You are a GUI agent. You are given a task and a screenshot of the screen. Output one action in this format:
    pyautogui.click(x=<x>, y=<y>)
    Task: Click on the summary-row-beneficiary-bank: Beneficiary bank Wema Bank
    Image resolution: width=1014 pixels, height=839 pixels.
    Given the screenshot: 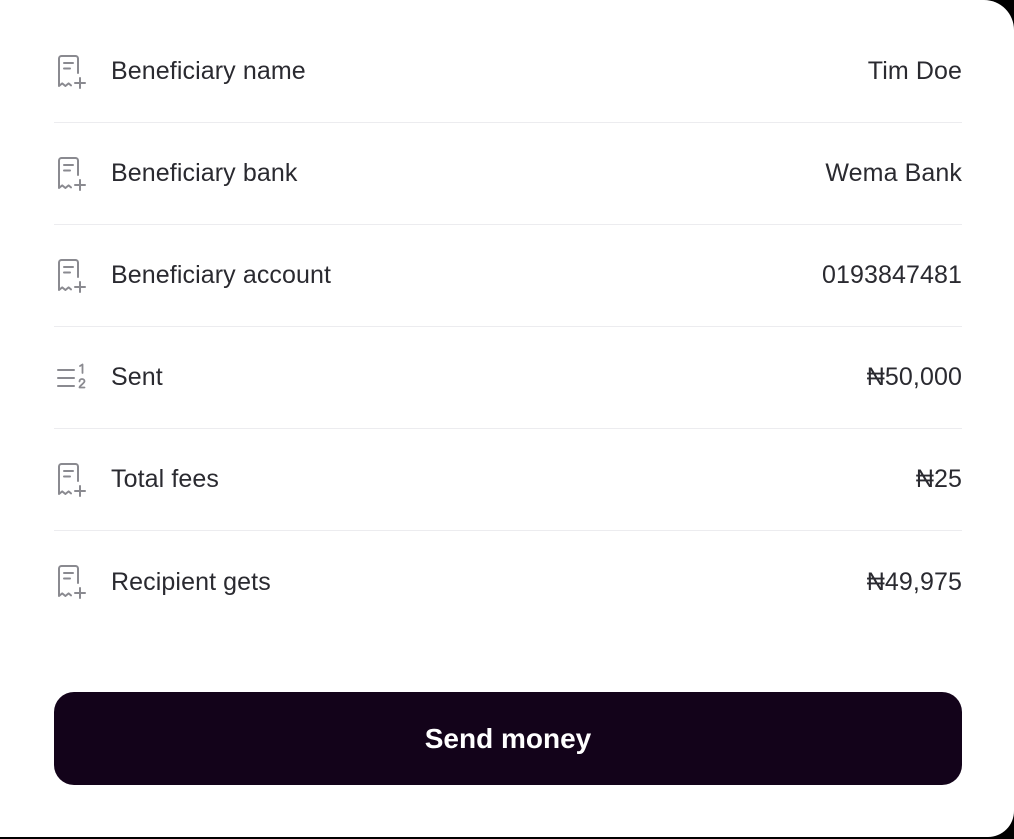 What is the action you would take?
    pyautogui.click(x=508, y=174)
    